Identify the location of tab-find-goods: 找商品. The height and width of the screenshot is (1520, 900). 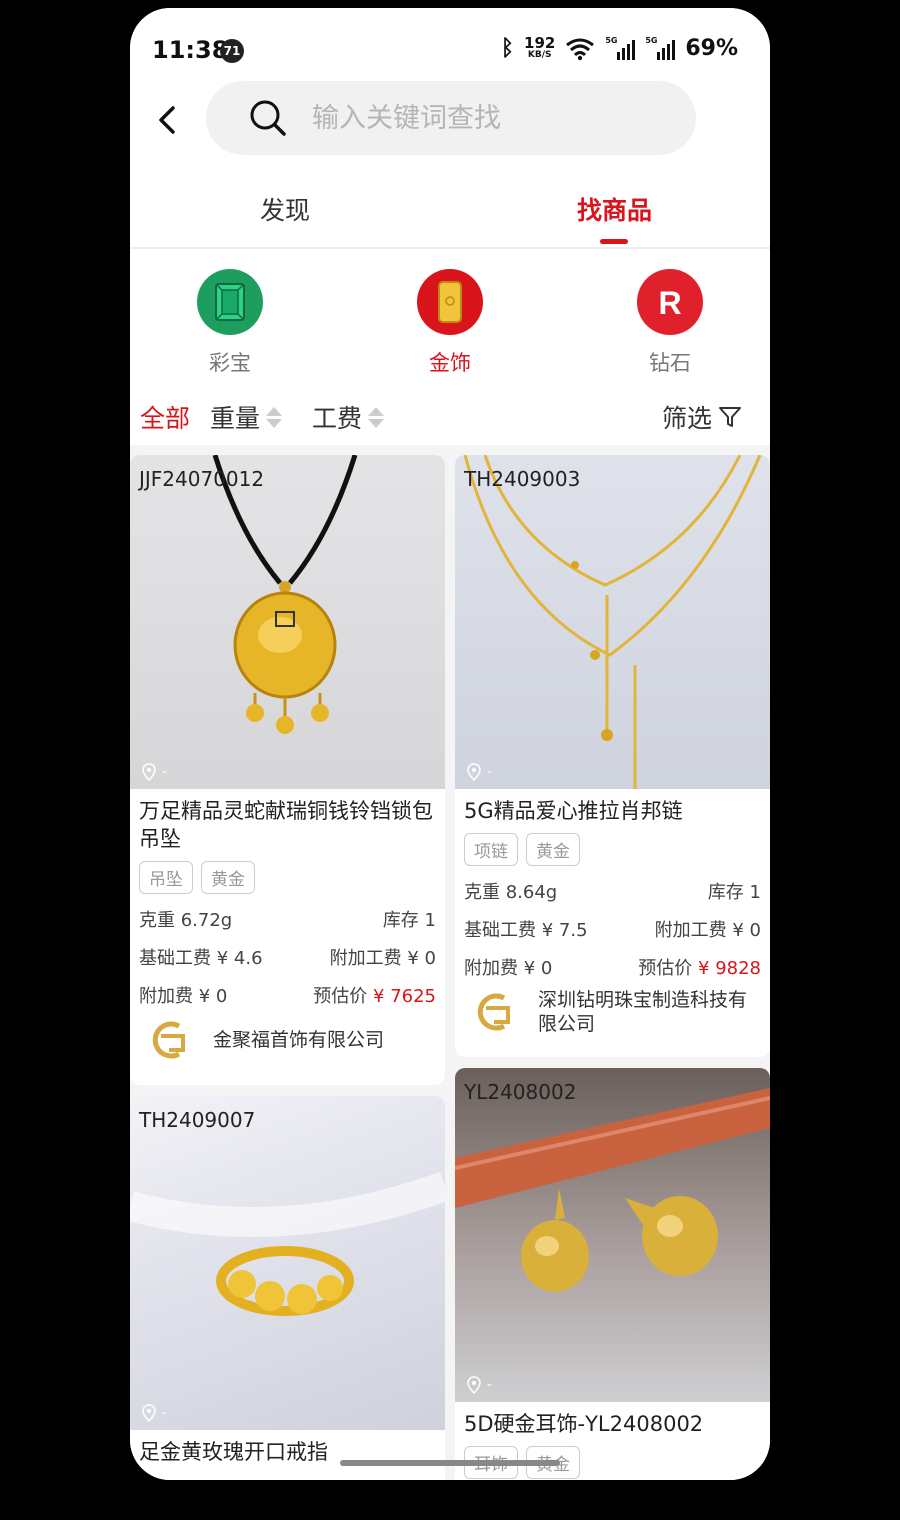
(614, 209).